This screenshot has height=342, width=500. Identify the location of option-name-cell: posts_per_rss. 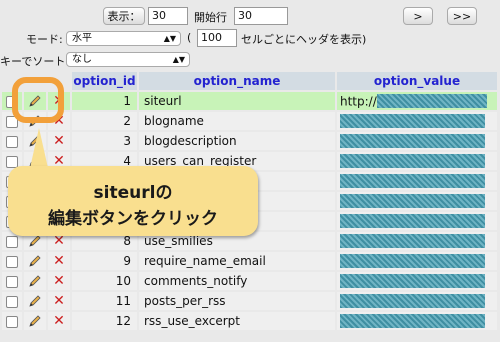
(237, 301).